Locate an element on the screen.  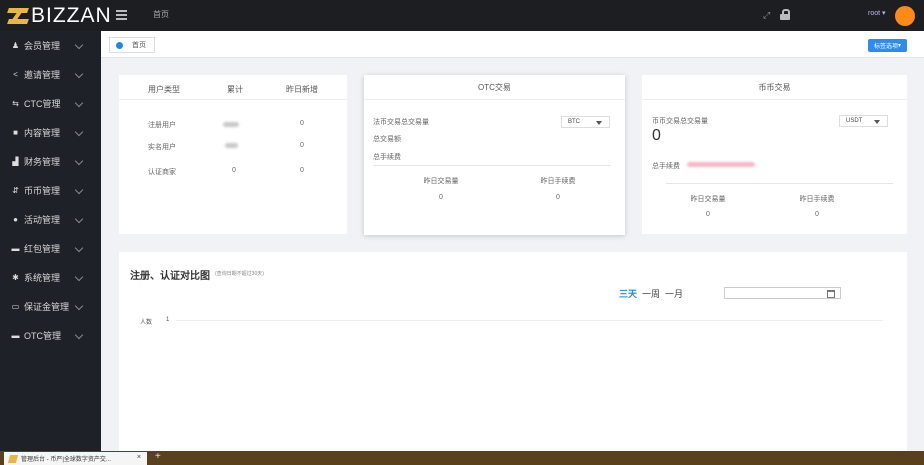
tab-home: 首页 is located at coordinates (132, 45).